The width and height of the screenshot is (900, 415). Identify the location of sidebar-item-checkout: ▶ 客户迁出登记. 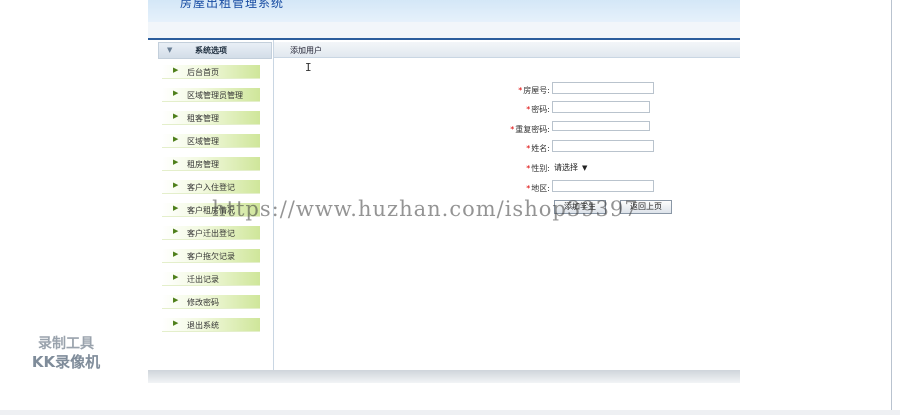
(211, 233).